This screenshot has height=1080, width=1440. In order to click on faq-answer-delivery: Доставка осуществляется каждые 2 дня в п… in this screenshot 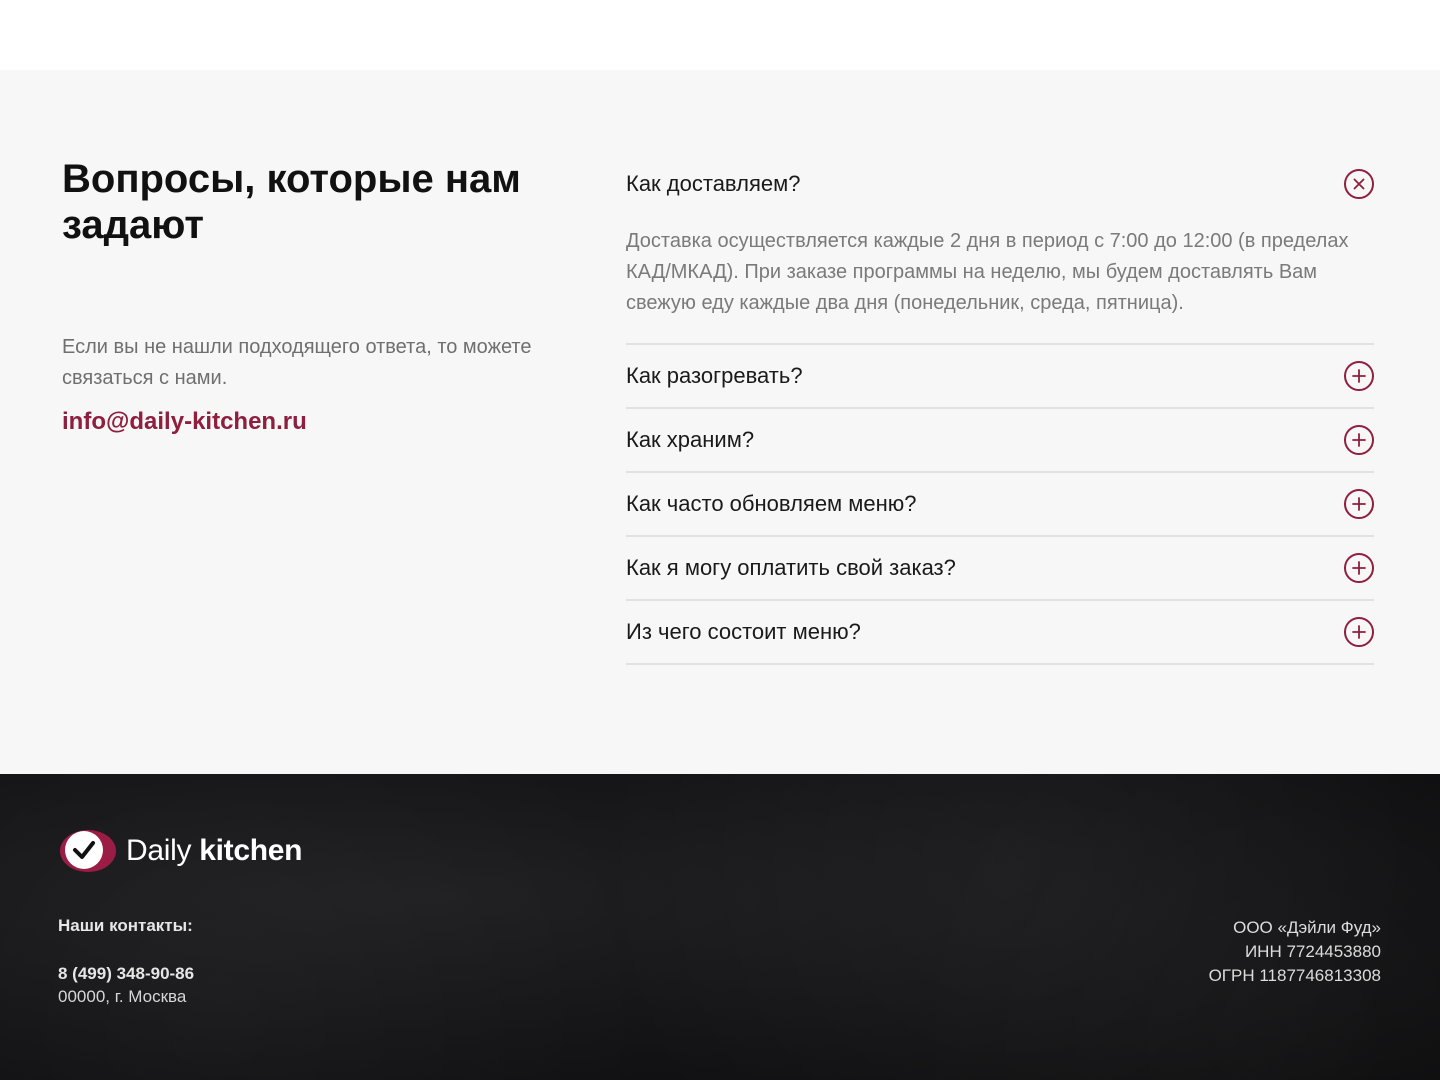, I will do `click(987, 272)`.